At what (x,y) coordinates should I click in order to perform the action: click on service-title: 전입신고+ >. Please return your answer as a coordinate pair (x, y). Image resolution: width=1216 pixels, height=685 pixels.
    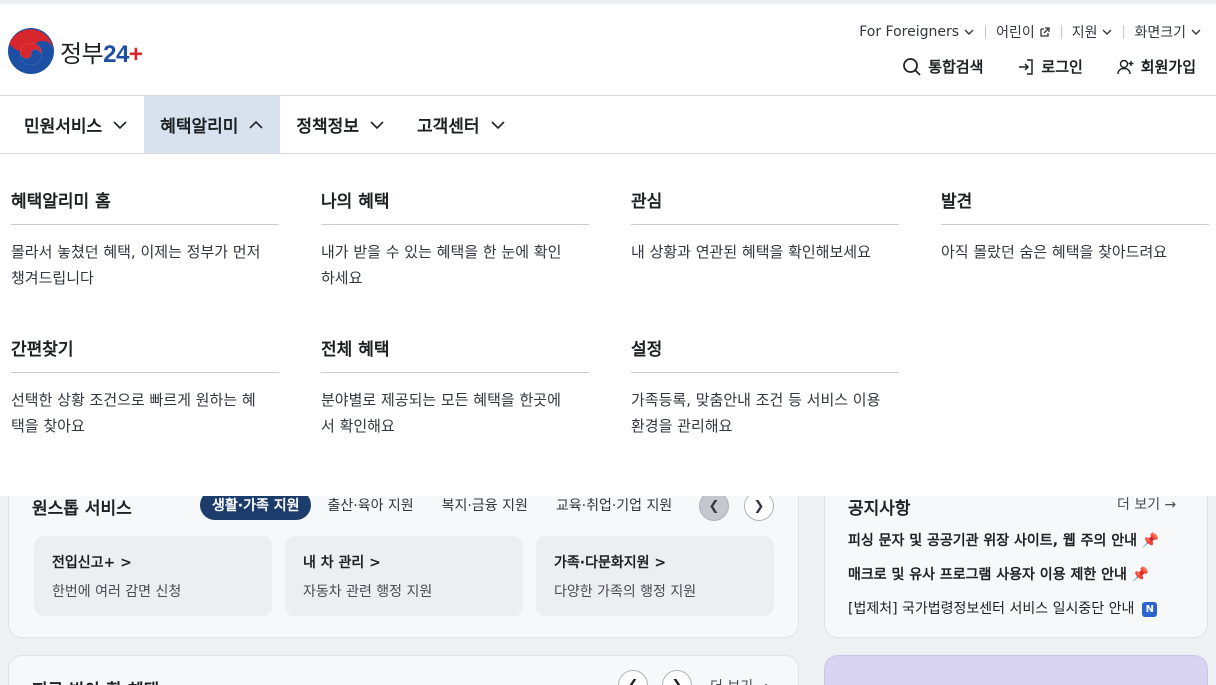
    Looking at the image, I should click on (92, 563).